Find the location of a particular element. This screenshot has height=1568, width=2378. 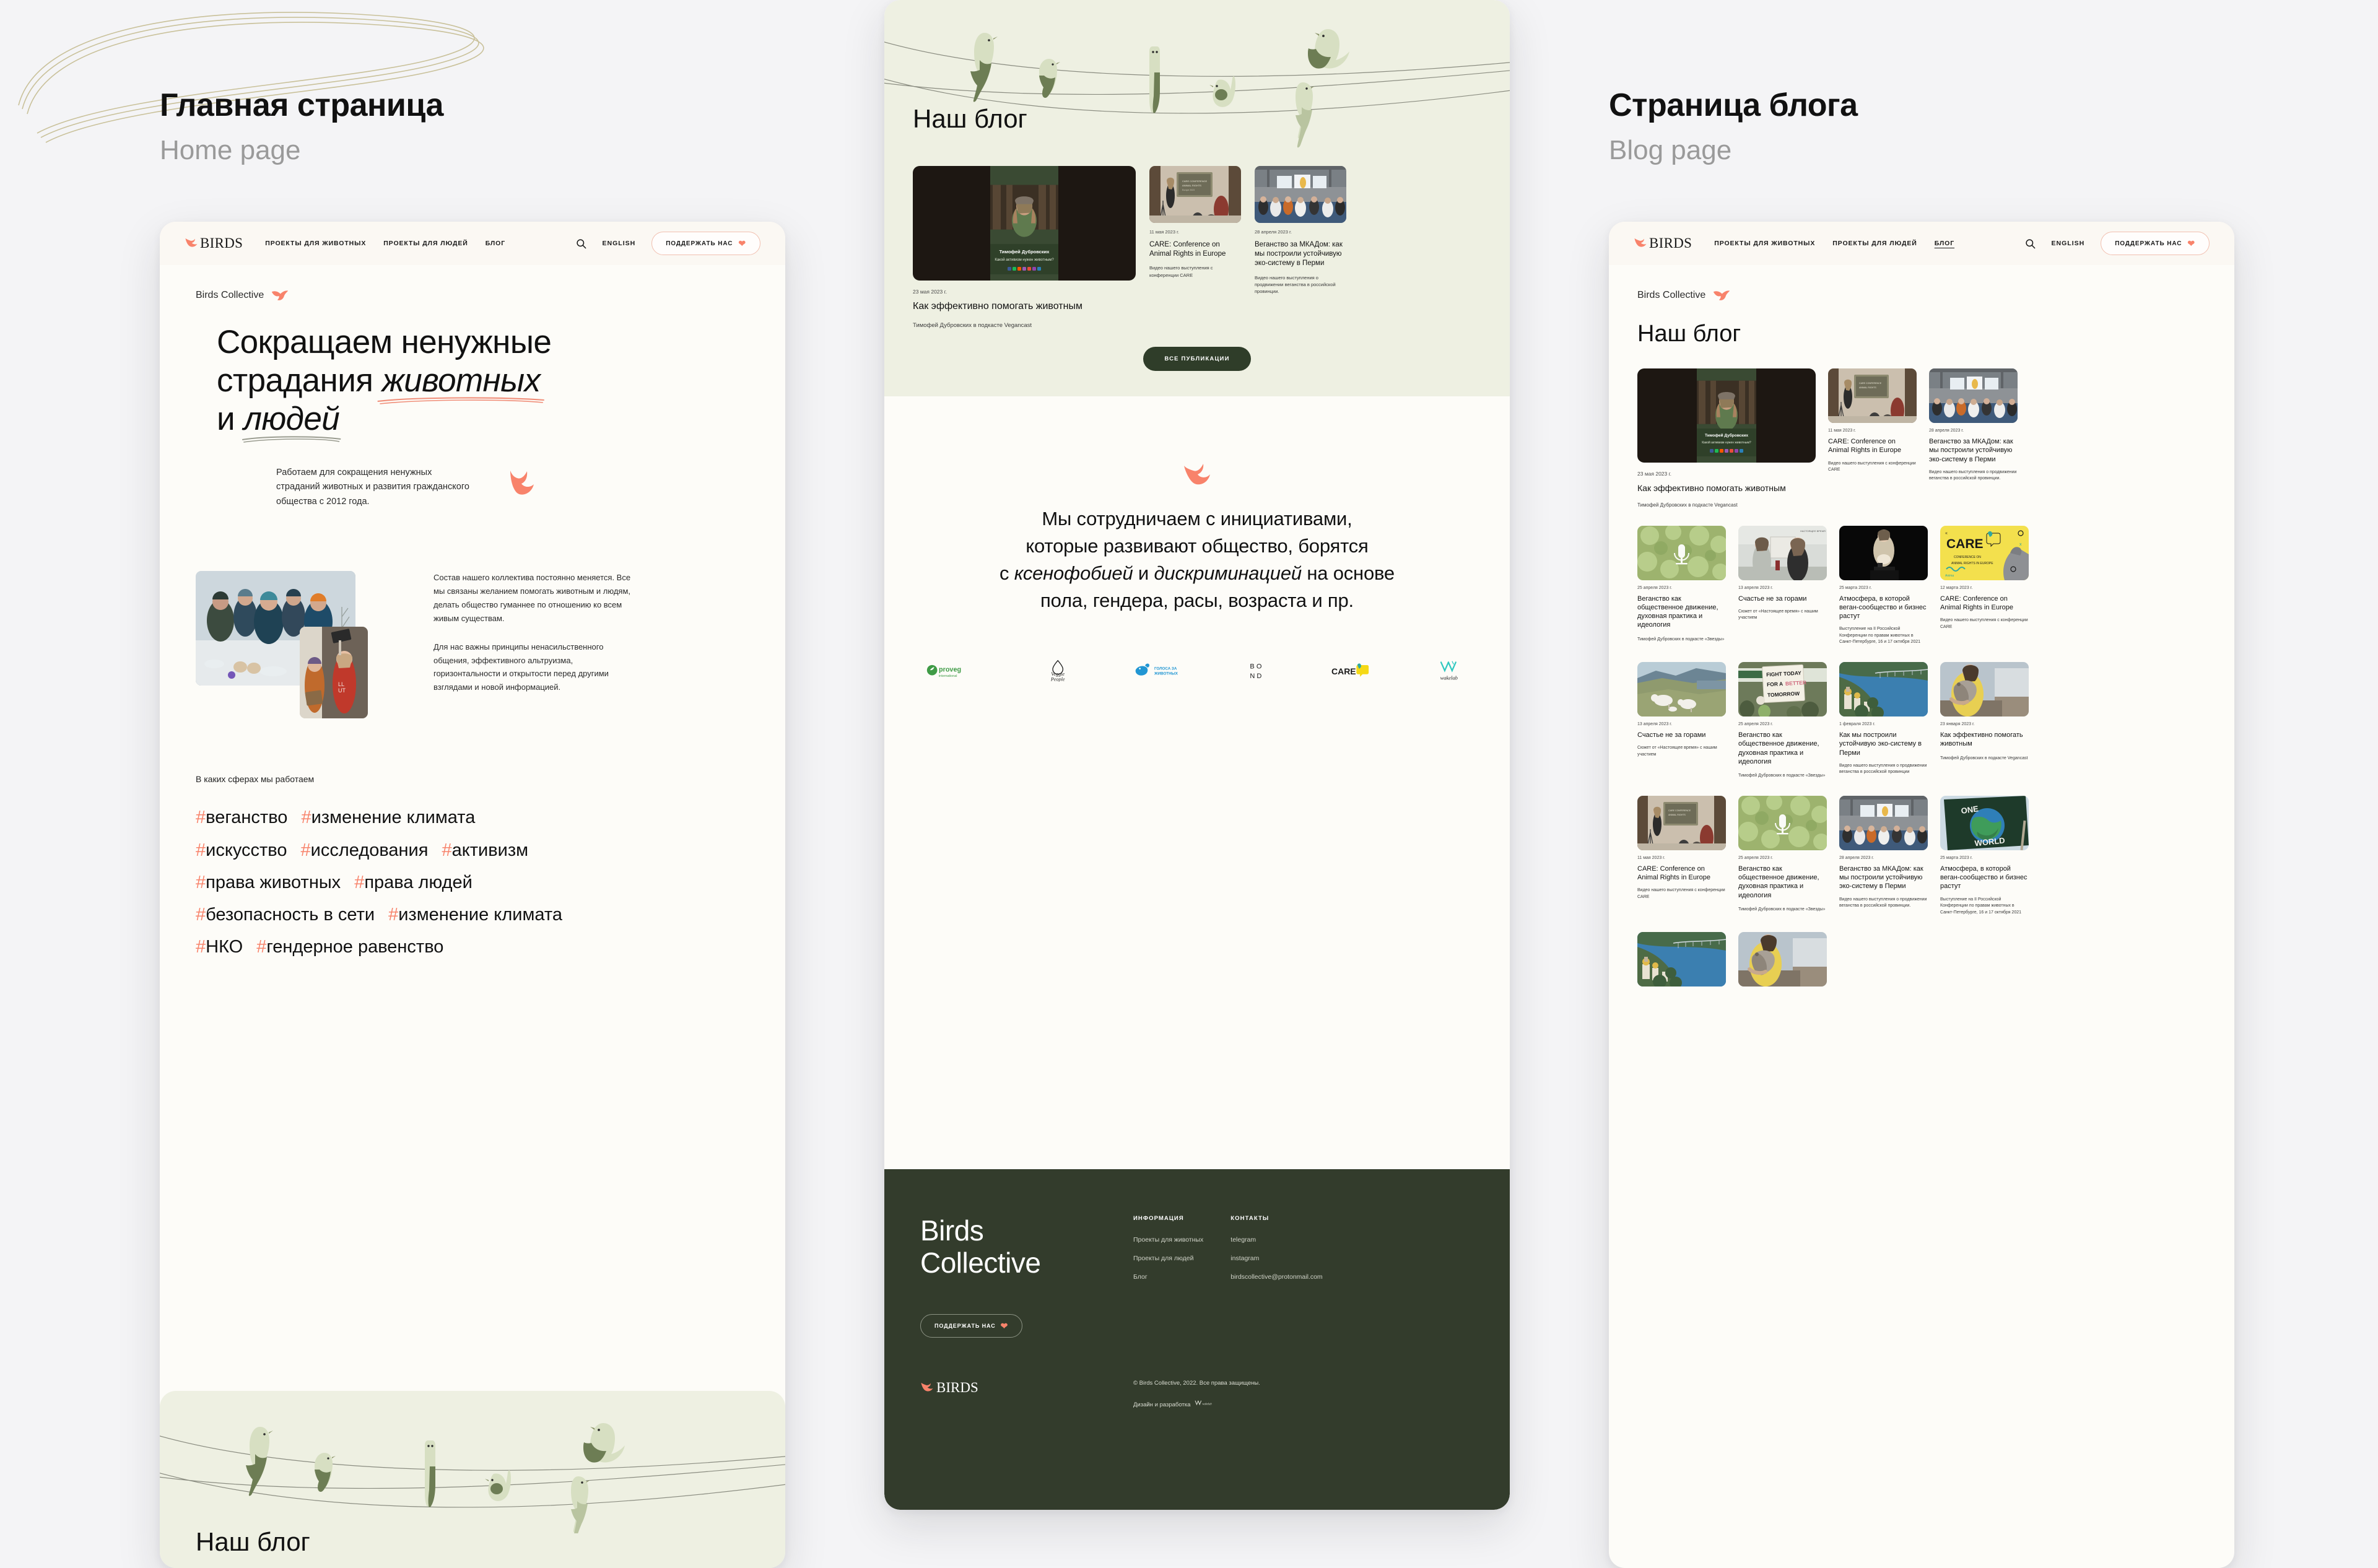

tag-item: #исследования is located at coordinates (365, 850).